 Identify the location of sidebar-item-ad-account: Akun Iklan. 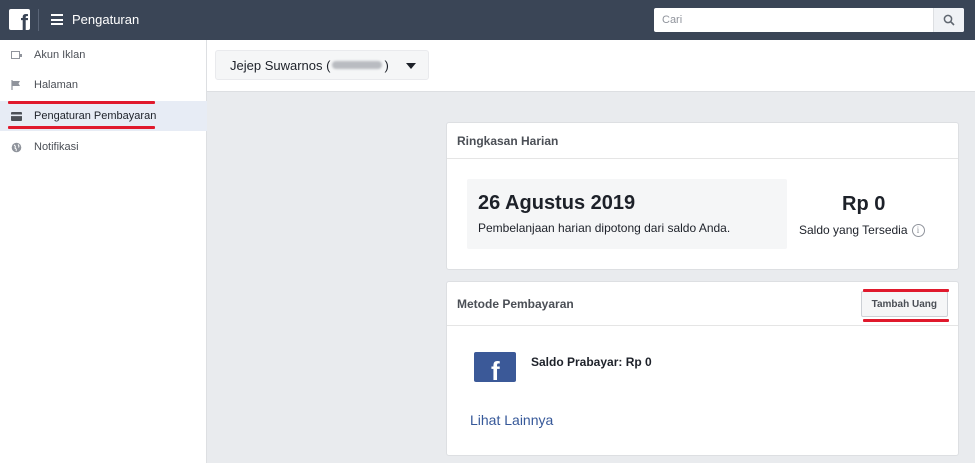
(103, 55).